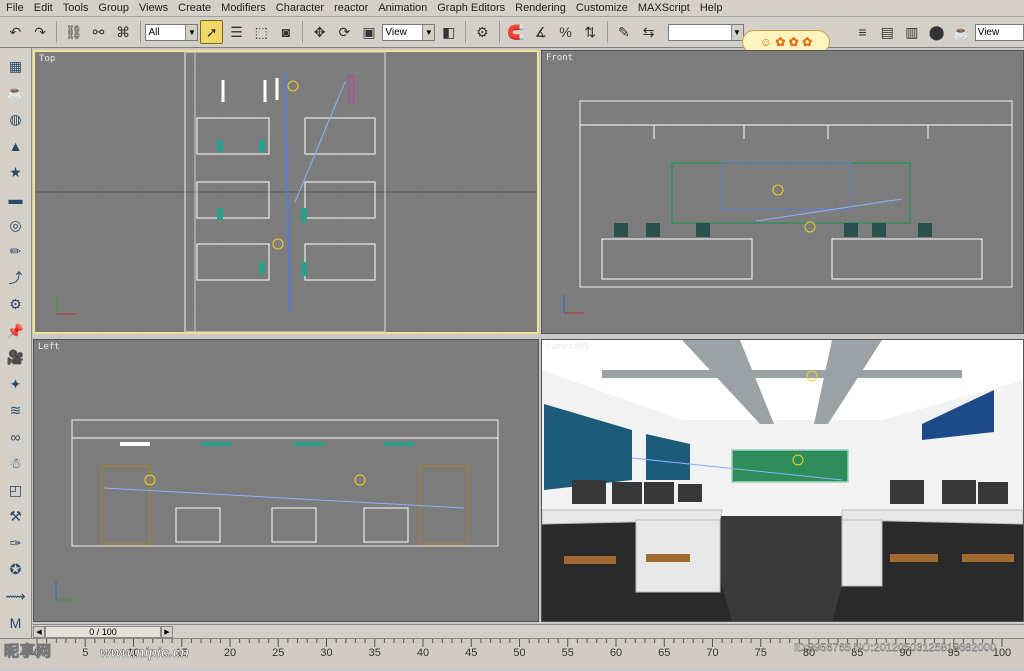 The height and width of the screenshot is (671, 1024). I want to click on redo-icon: ↷, so click(40, 32).